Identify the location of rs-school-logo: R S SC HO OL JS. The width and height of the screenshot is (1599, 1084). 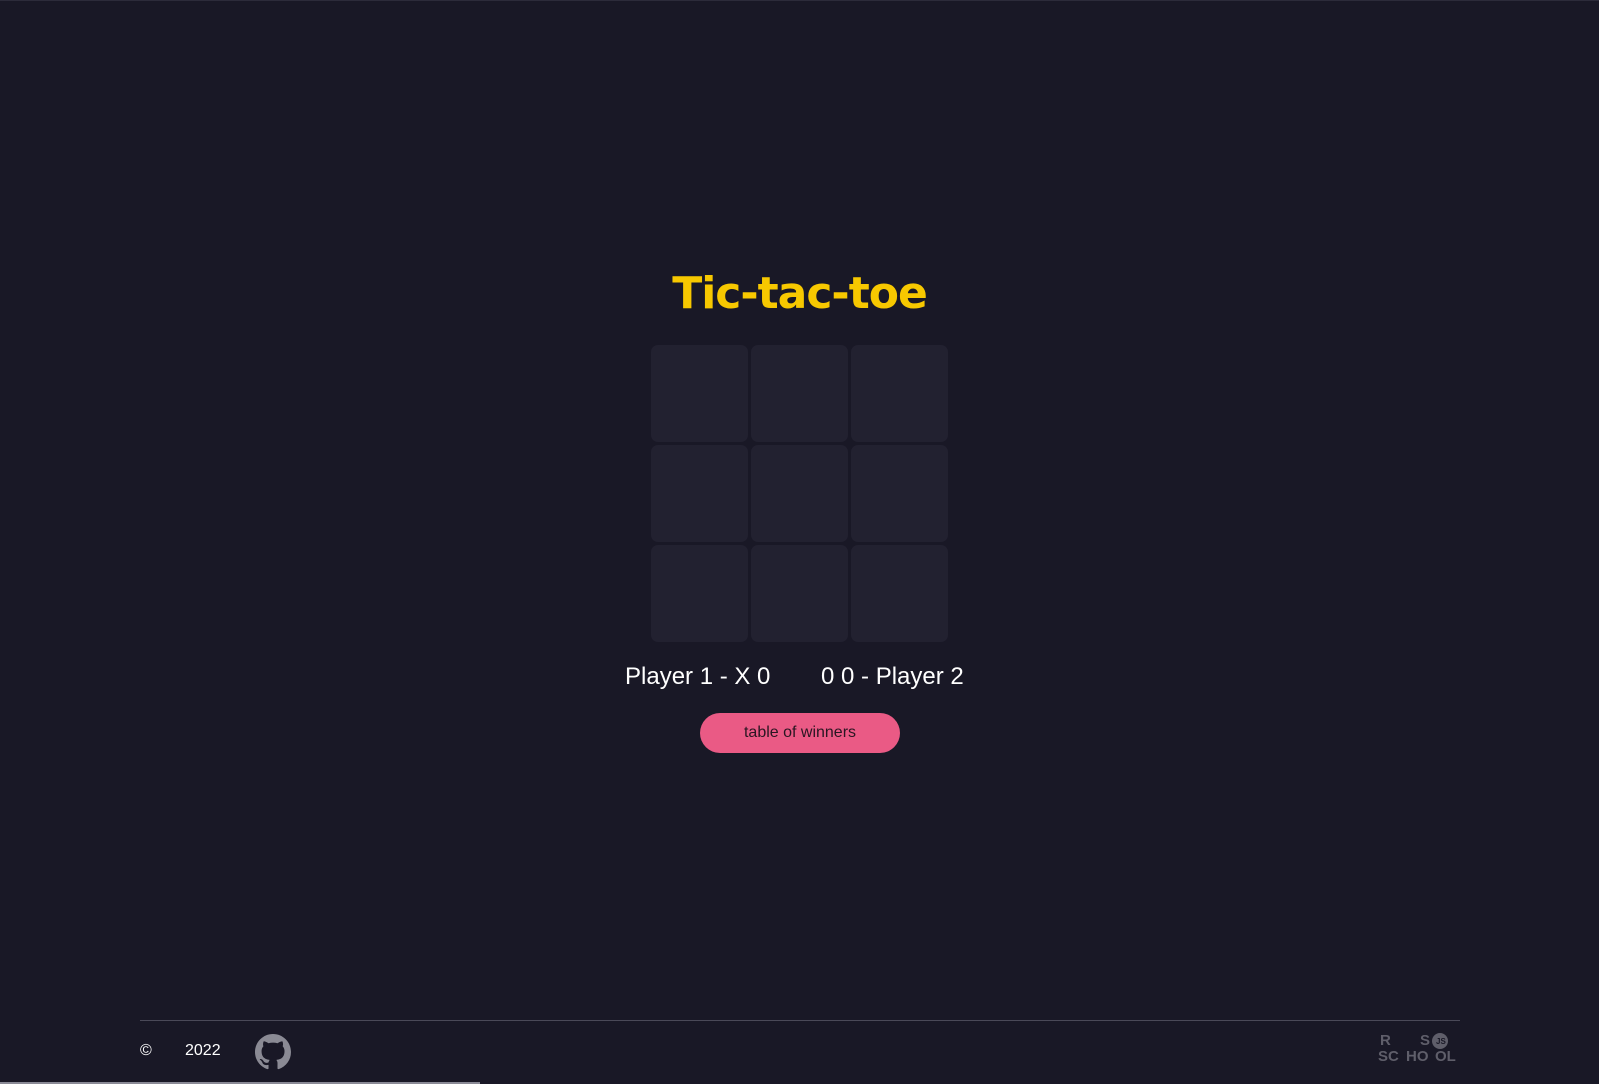
(1420, 1048).